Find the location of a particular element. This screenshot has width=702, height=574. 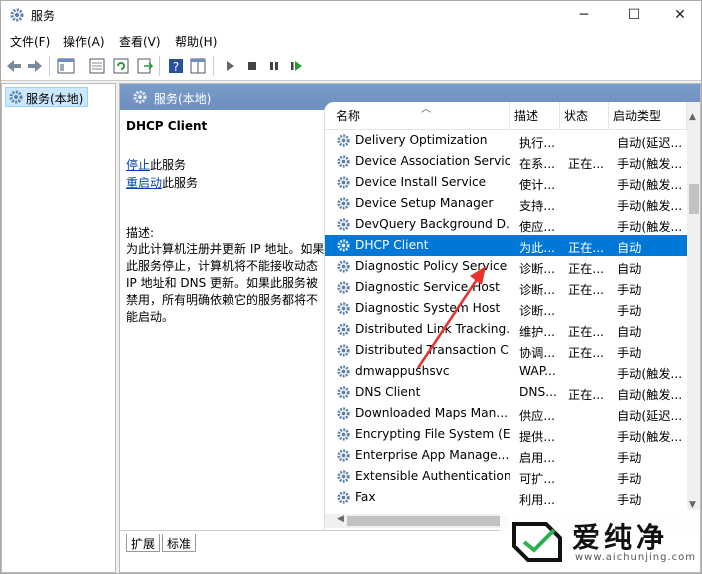

watermark-text: 爱纯净 is located at coordinates (620, 537).